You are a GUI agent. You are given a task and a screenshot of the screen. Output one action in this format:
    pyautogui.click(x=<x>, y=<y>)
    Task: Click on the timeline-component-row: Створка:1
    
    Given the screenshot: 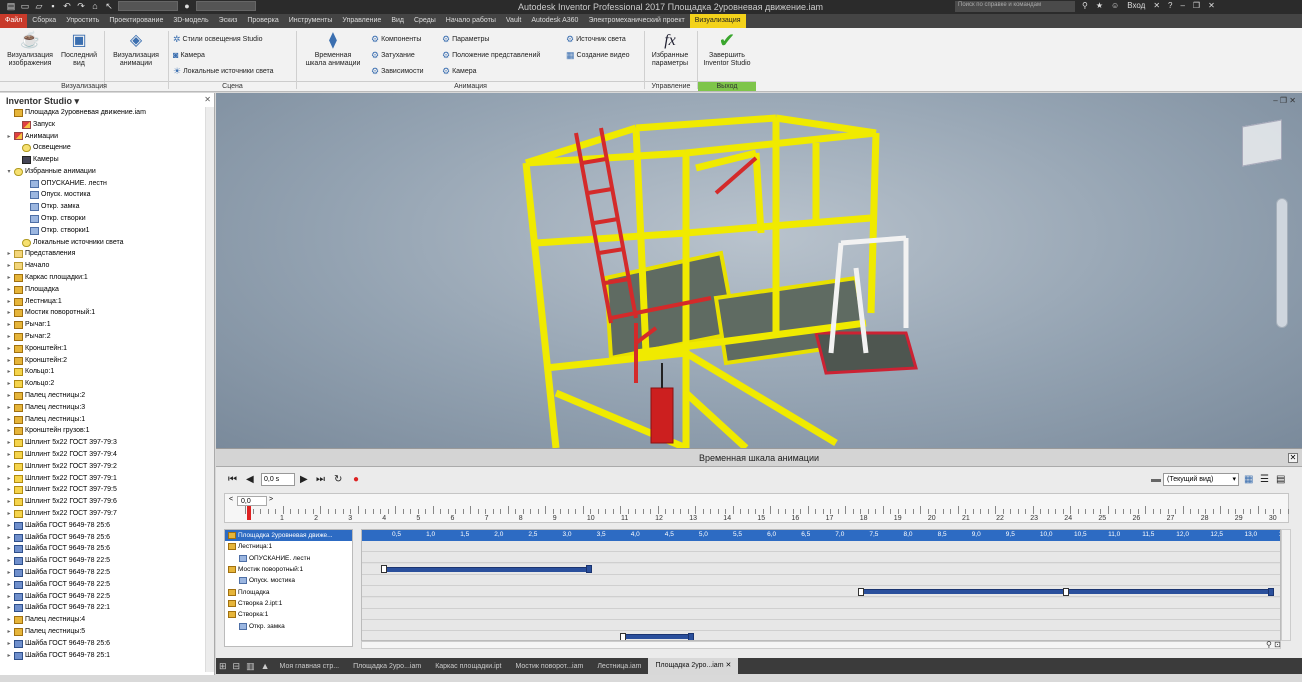 What is the action you would take?
    pyautogui.click(x=288, y=614)
    